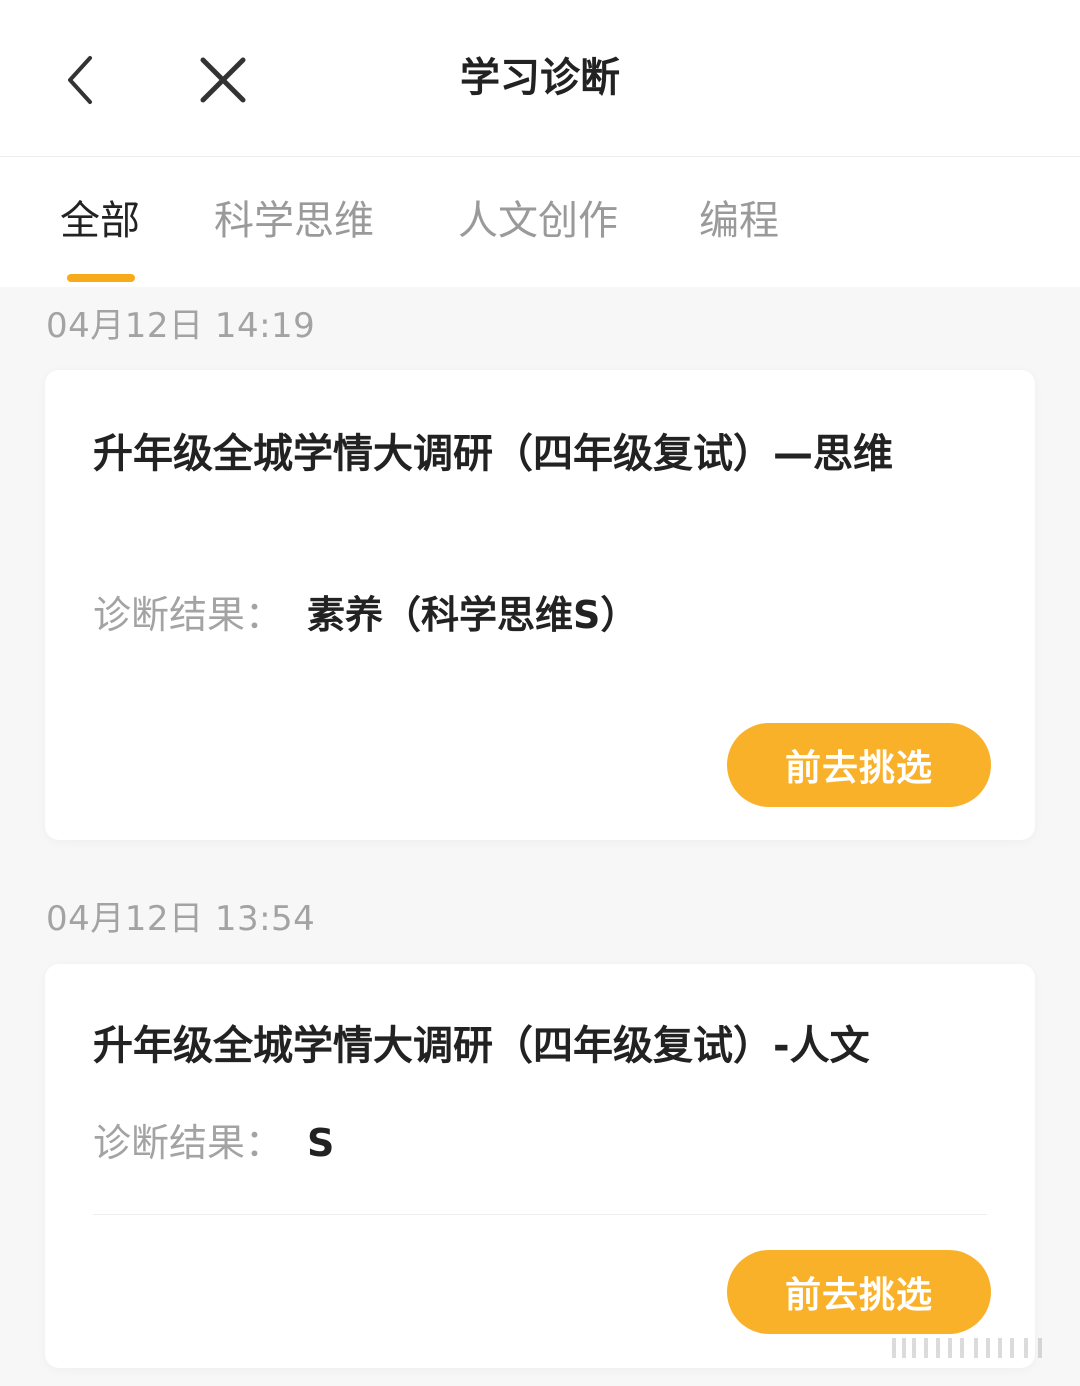 This screenshot has width=1080, height=1386. I want to click on watermark-icon, so click(967, 1348).